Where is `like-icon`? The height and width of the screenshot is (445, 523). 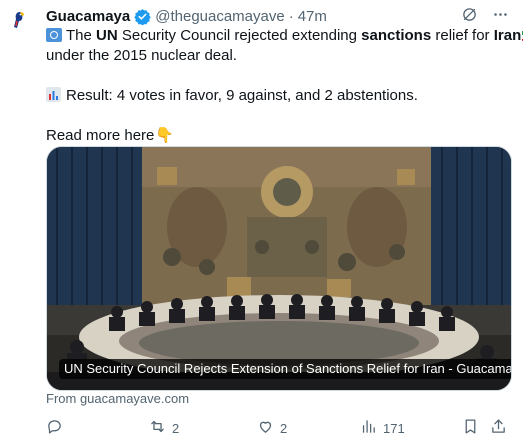 like-icon is located at coordinates (265, 428).